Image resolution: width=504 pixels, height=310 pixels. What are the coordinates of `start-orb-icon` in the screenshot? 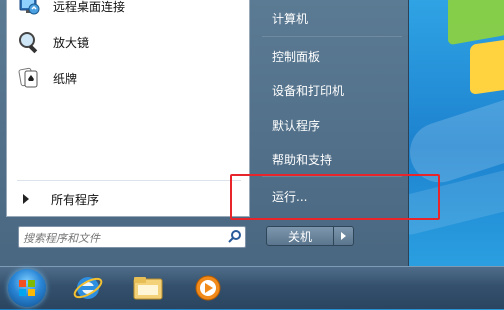 It's located at (27, 288).